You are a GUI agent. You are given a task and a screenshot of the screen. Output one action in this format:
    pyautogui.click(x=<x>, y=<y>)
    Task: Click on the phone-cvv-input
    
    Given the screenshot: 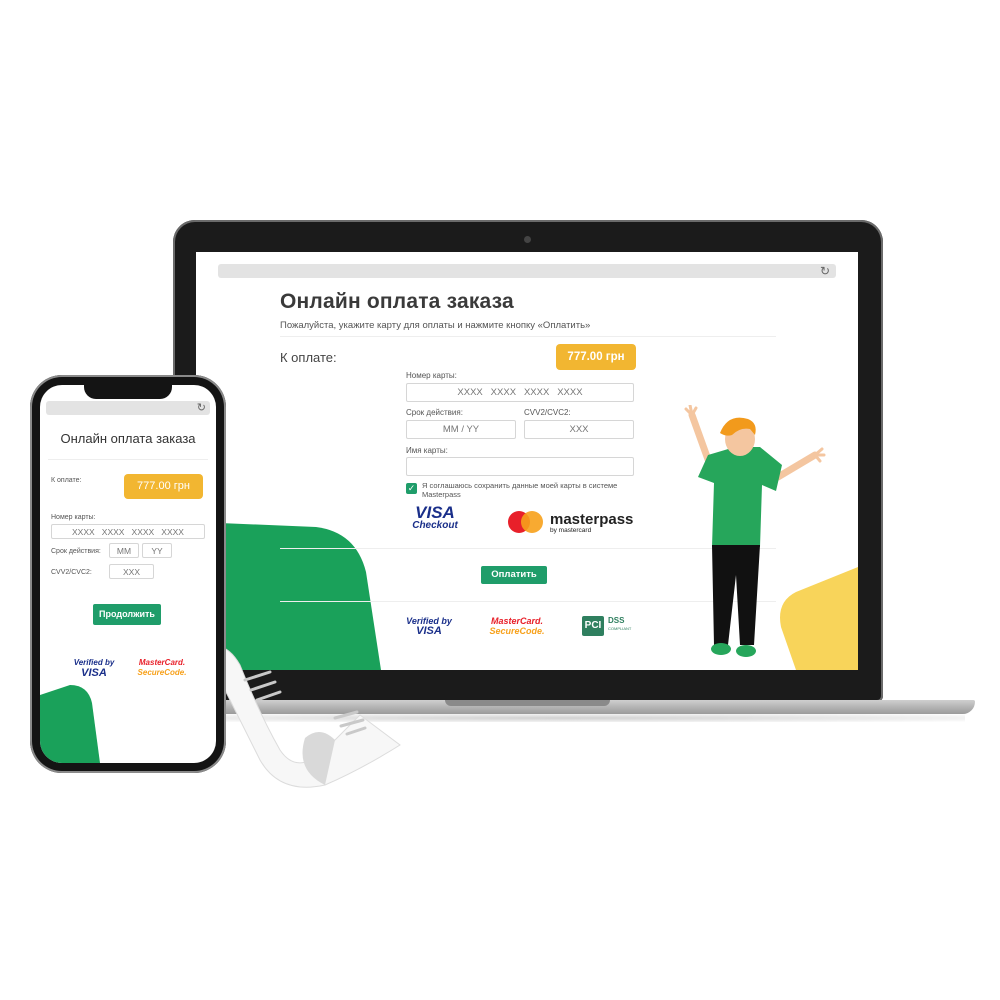 What is the action you would take?
    pyautogui.click(x=131, y=571)
    